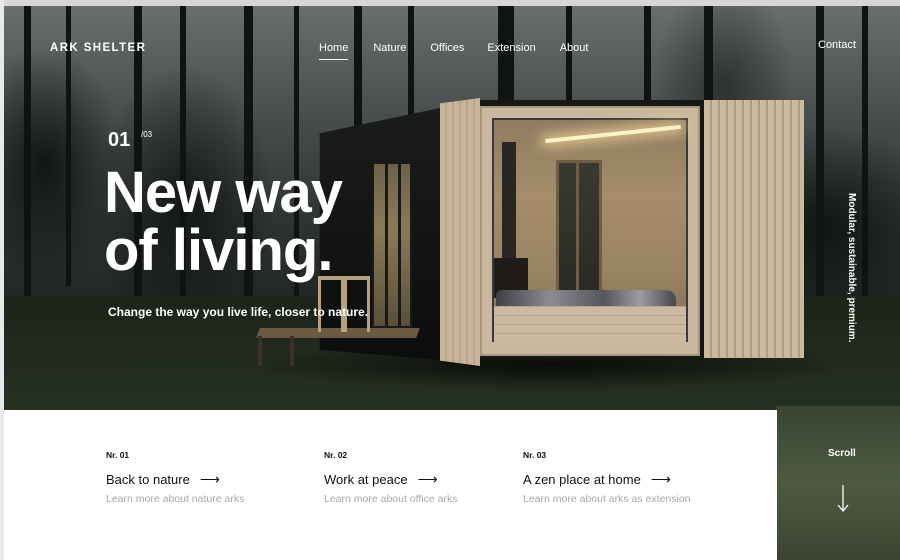 This screenshot has width=900, height=560. What do you see at coordinates (390, 499) in the screenshot?
I see `card-subtitle: Learn more about office arks` at bounding box center [390, 499].